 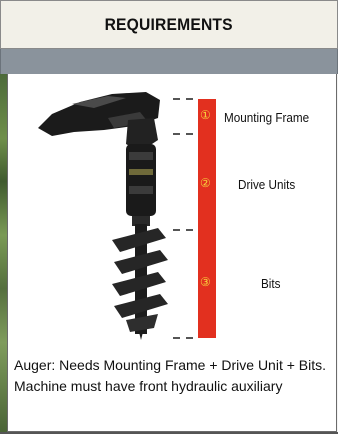 What do you see at coordinates (267, 184) in the screenshot?
I see `section-label-drive-units: Drive Units` at bounding box center [267, 184].